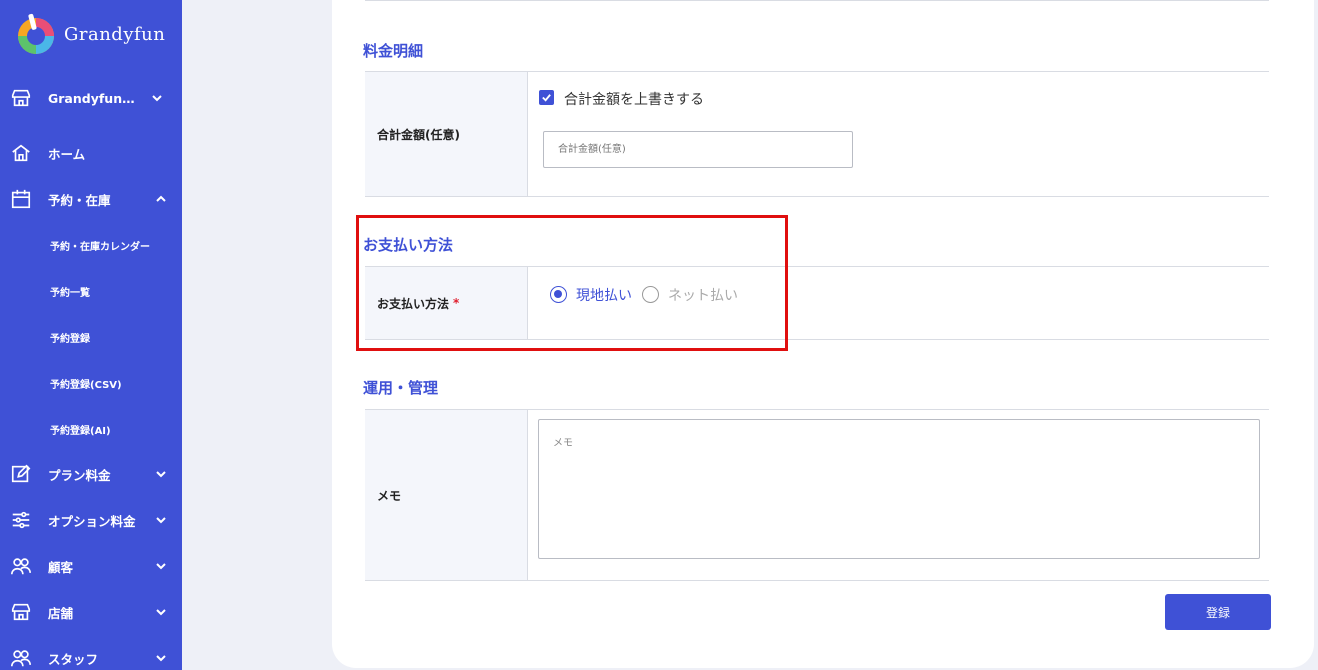 The image size is (1318, 670). Describe the element at coordinates (1218, 612) in the screenshot. I see `submit-button: 登録` at that location.